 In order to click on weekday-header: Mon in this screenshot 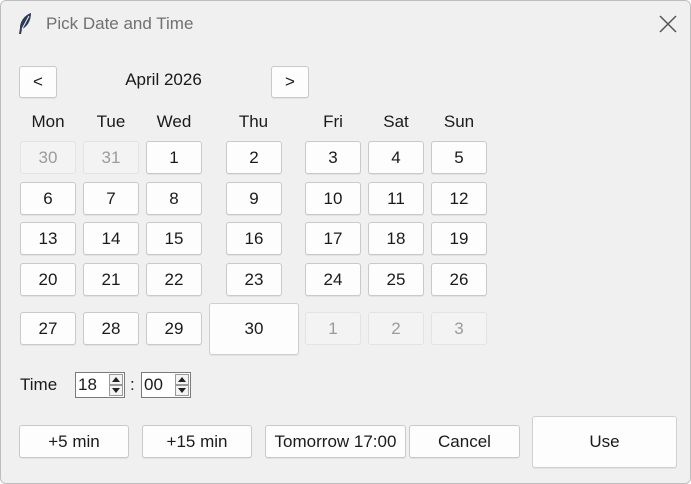, I will do `click(48, 121)`.